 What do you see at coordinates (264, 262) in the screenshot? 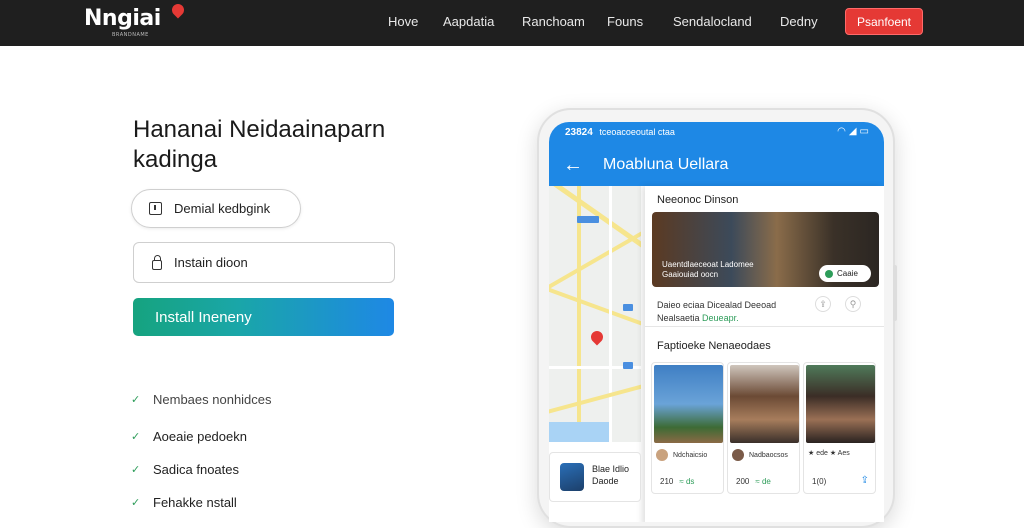
I see `install-input-field: Instain dioon` at bounding box center [264, 262].